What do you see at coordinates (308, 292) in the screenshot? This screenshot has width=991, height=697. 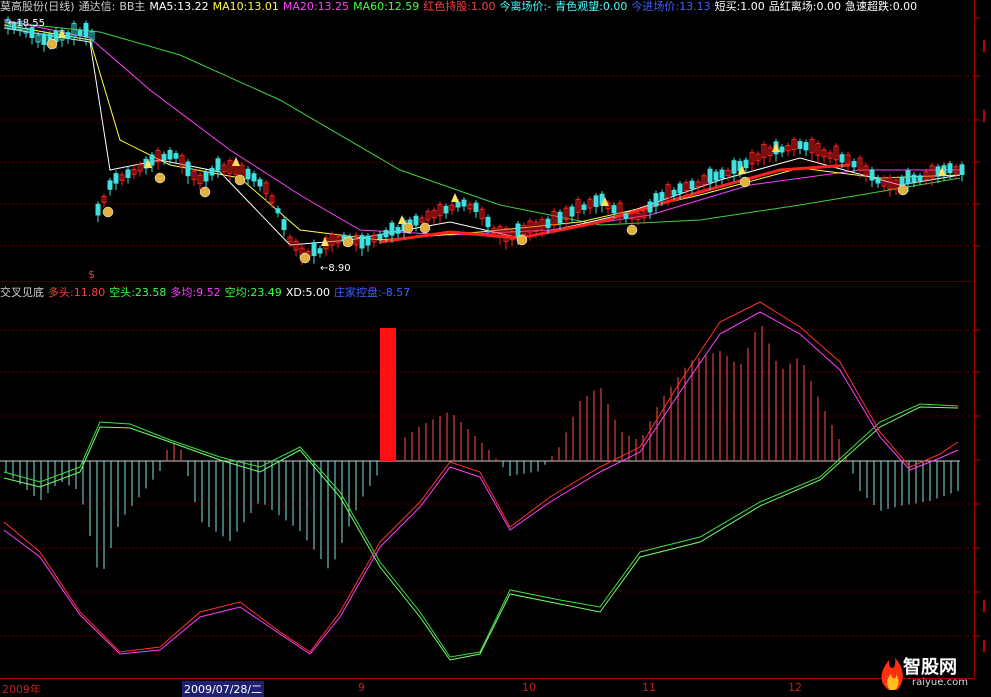 I see `xd-value: XD:5.00` at bounding box center [308, 292].